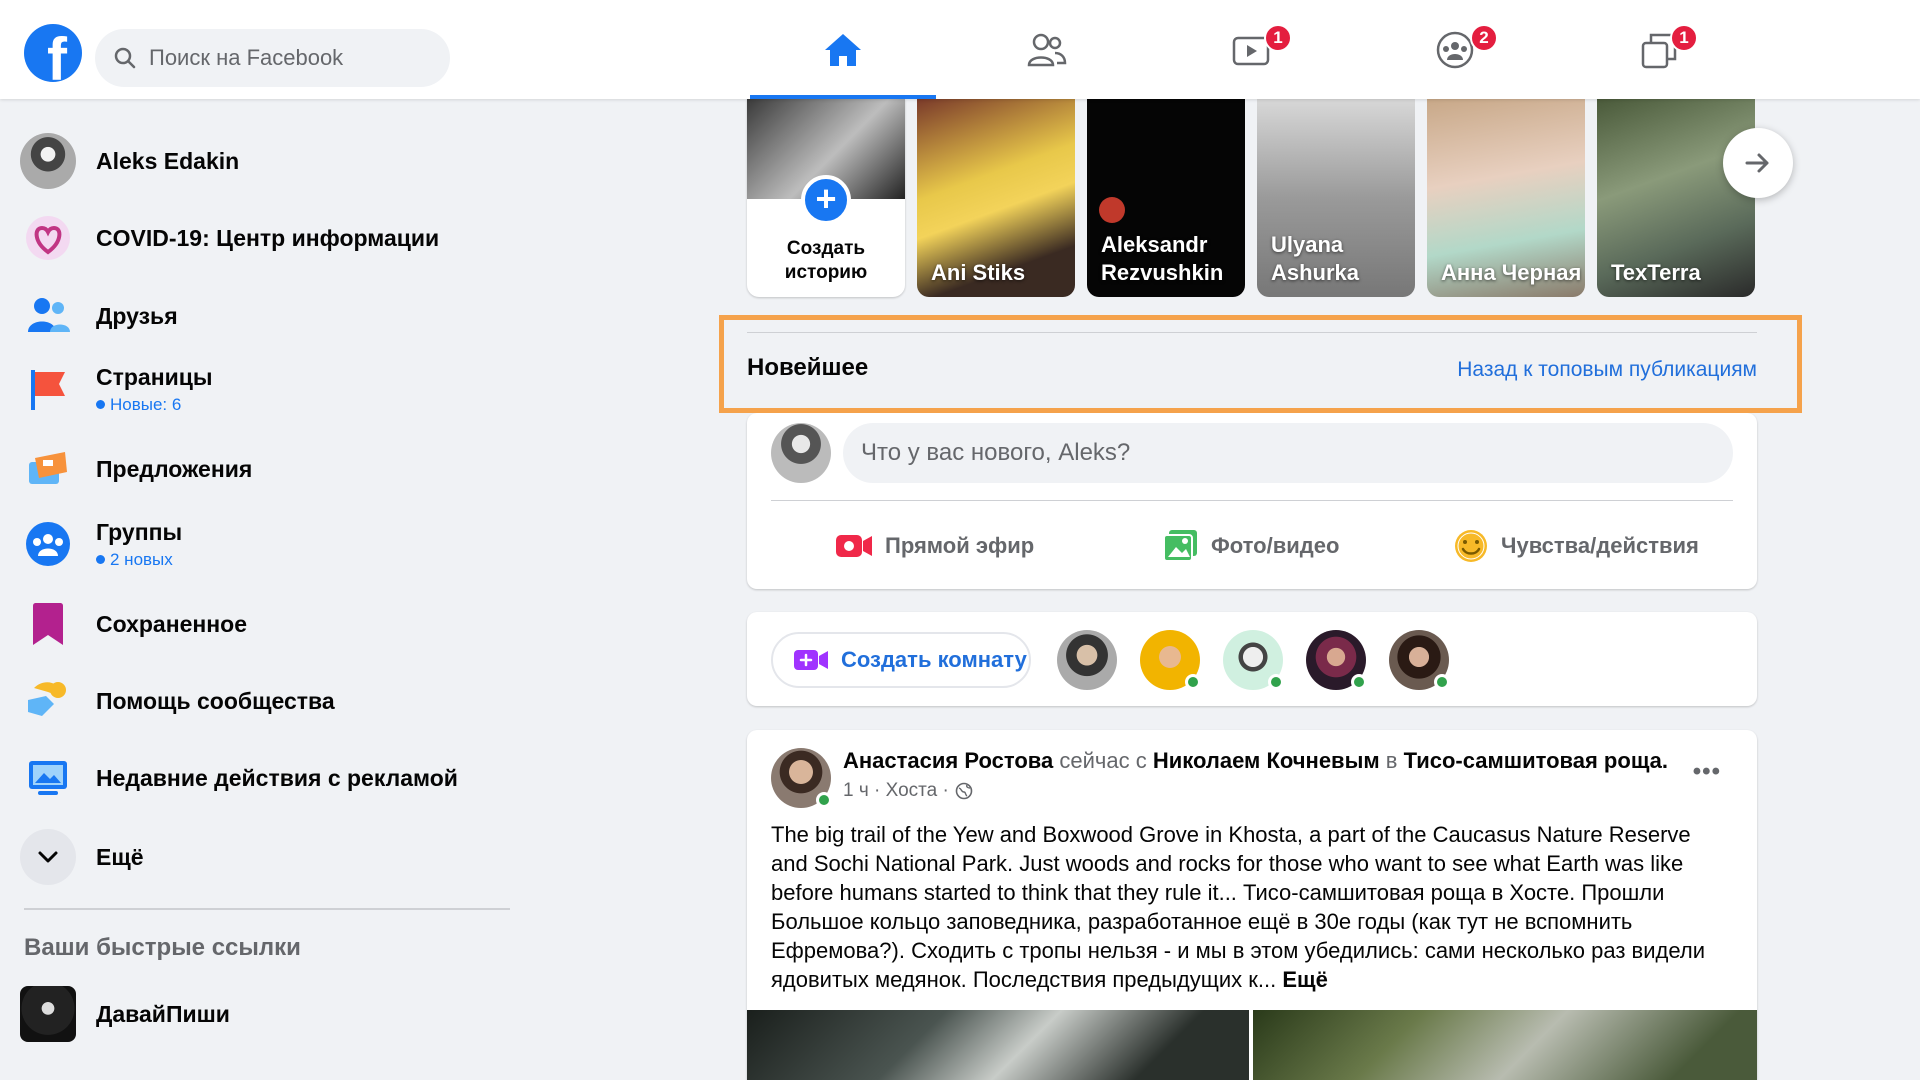  I want to click on photo-video-label: Фото/видео, so click(1275, 545).